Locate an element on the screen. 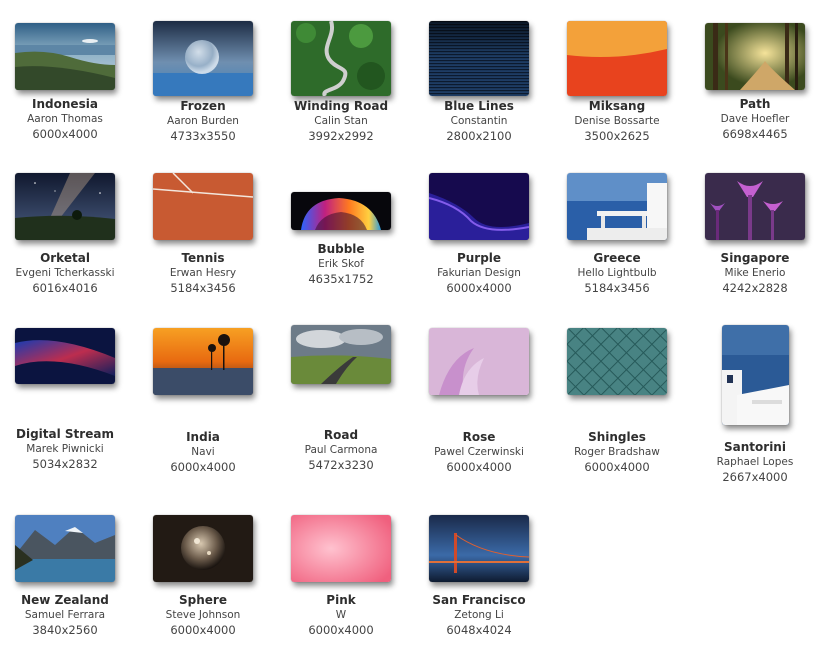  wallpaper-resolution: 3500x2625 is located at coordinates (617, 136).